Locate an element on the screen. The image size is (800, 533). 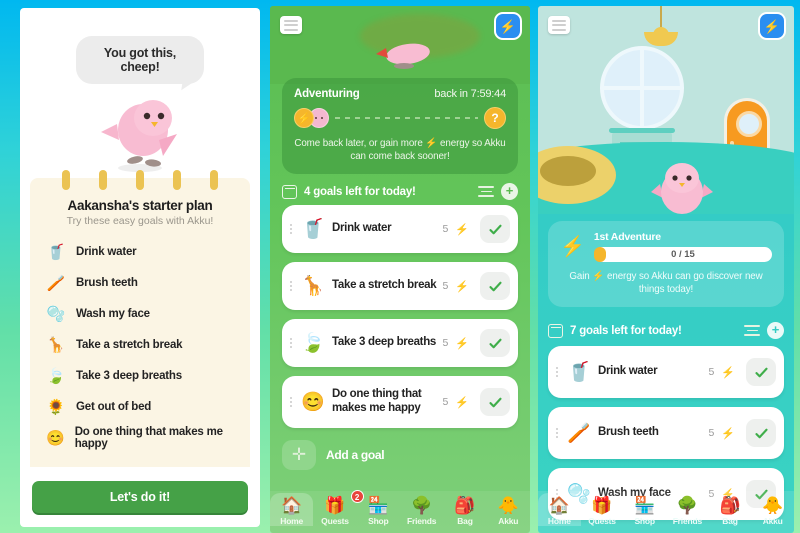
list-item: 🪥 Brush teeth is located at coordinates (140, 283).